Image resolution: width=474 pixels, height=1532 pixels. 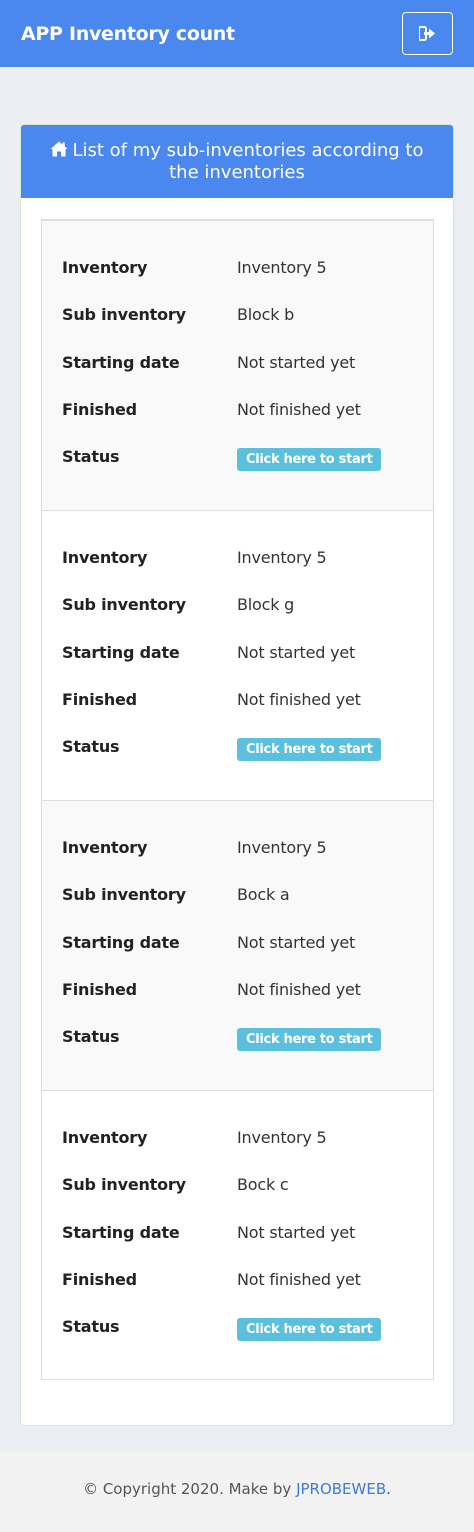 I want to click on sub-inventory-value: Bock c, so click(x=263, y=1185).